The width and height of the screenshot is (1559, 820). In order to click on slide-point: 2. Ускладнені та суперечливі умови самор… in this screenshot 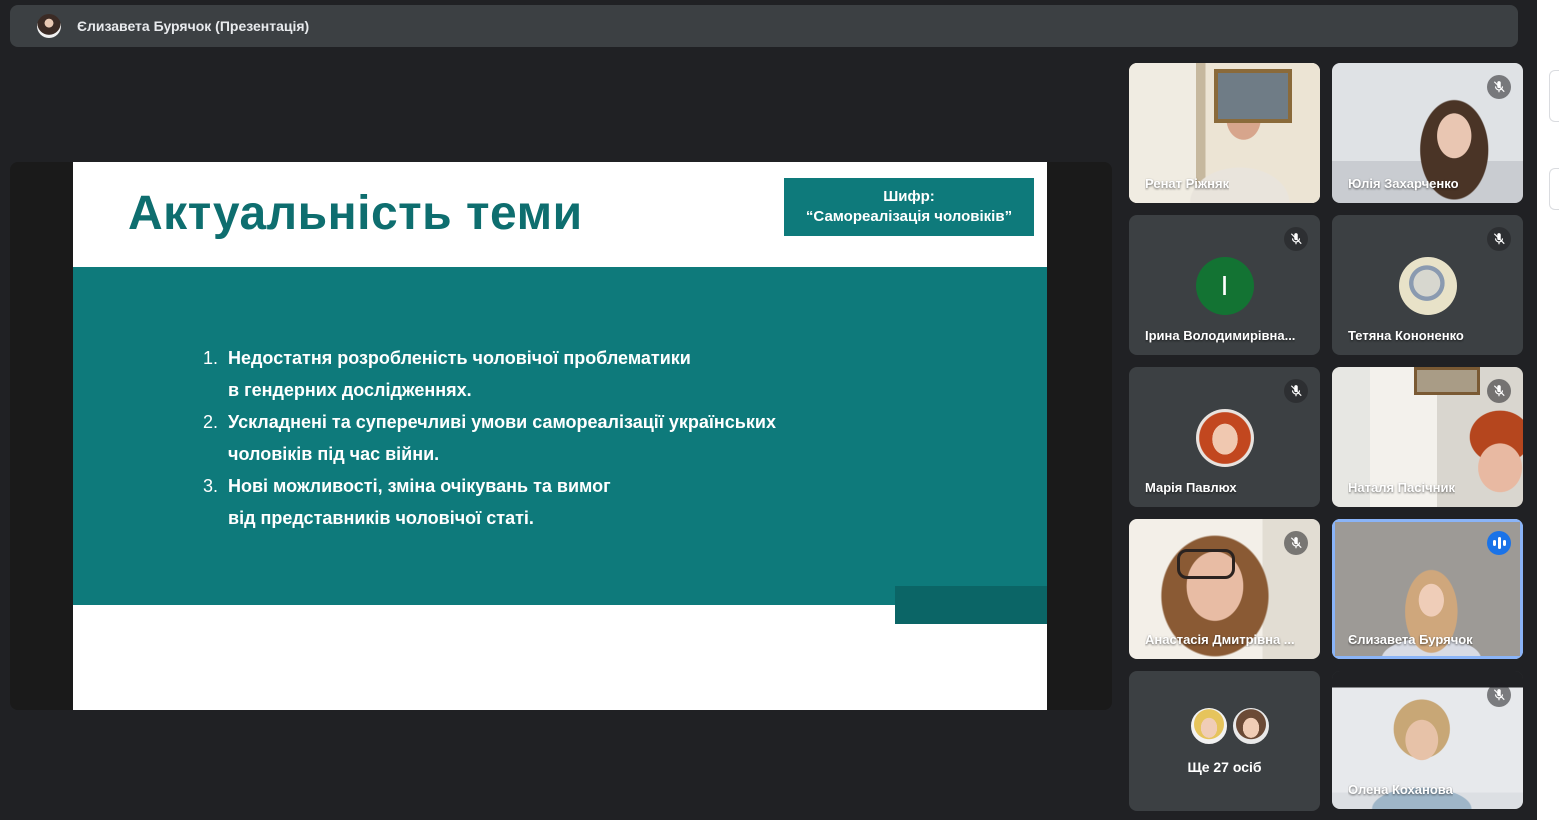, I will do `click(489, 438)`.